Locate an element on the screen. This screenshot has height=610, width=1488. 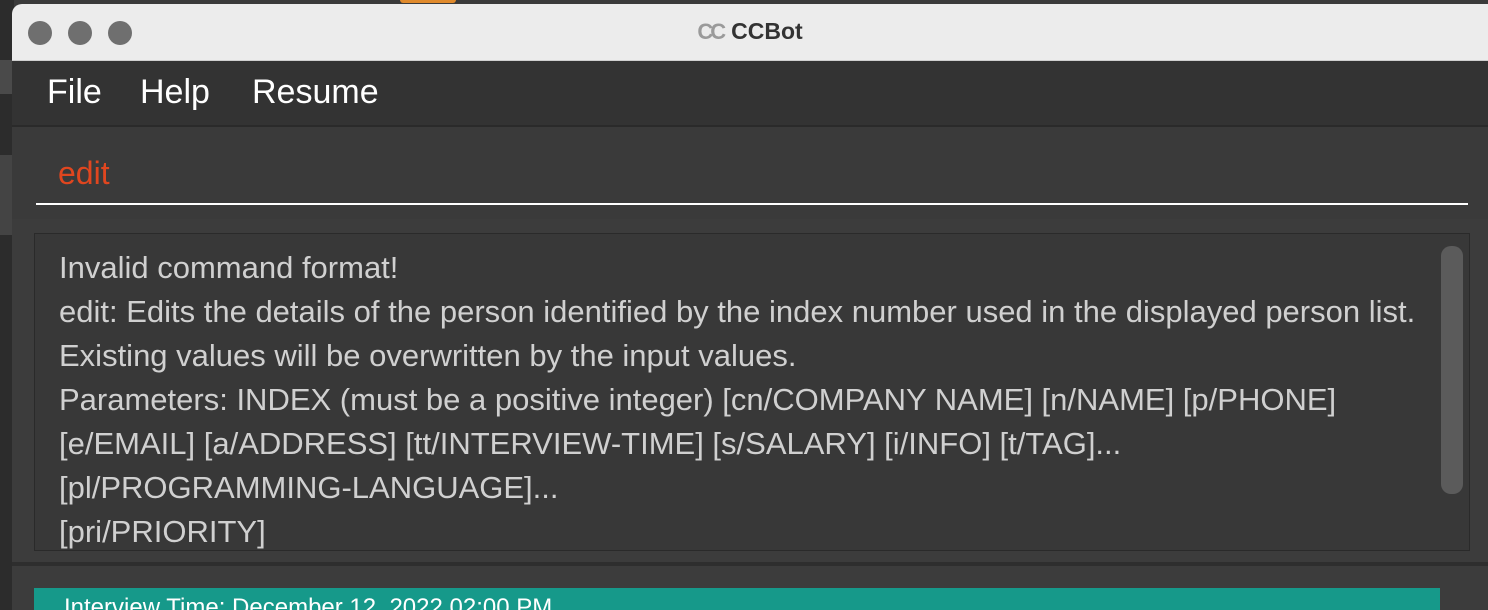
title-bar: CC CCBot is located at coordinates (750, 32).